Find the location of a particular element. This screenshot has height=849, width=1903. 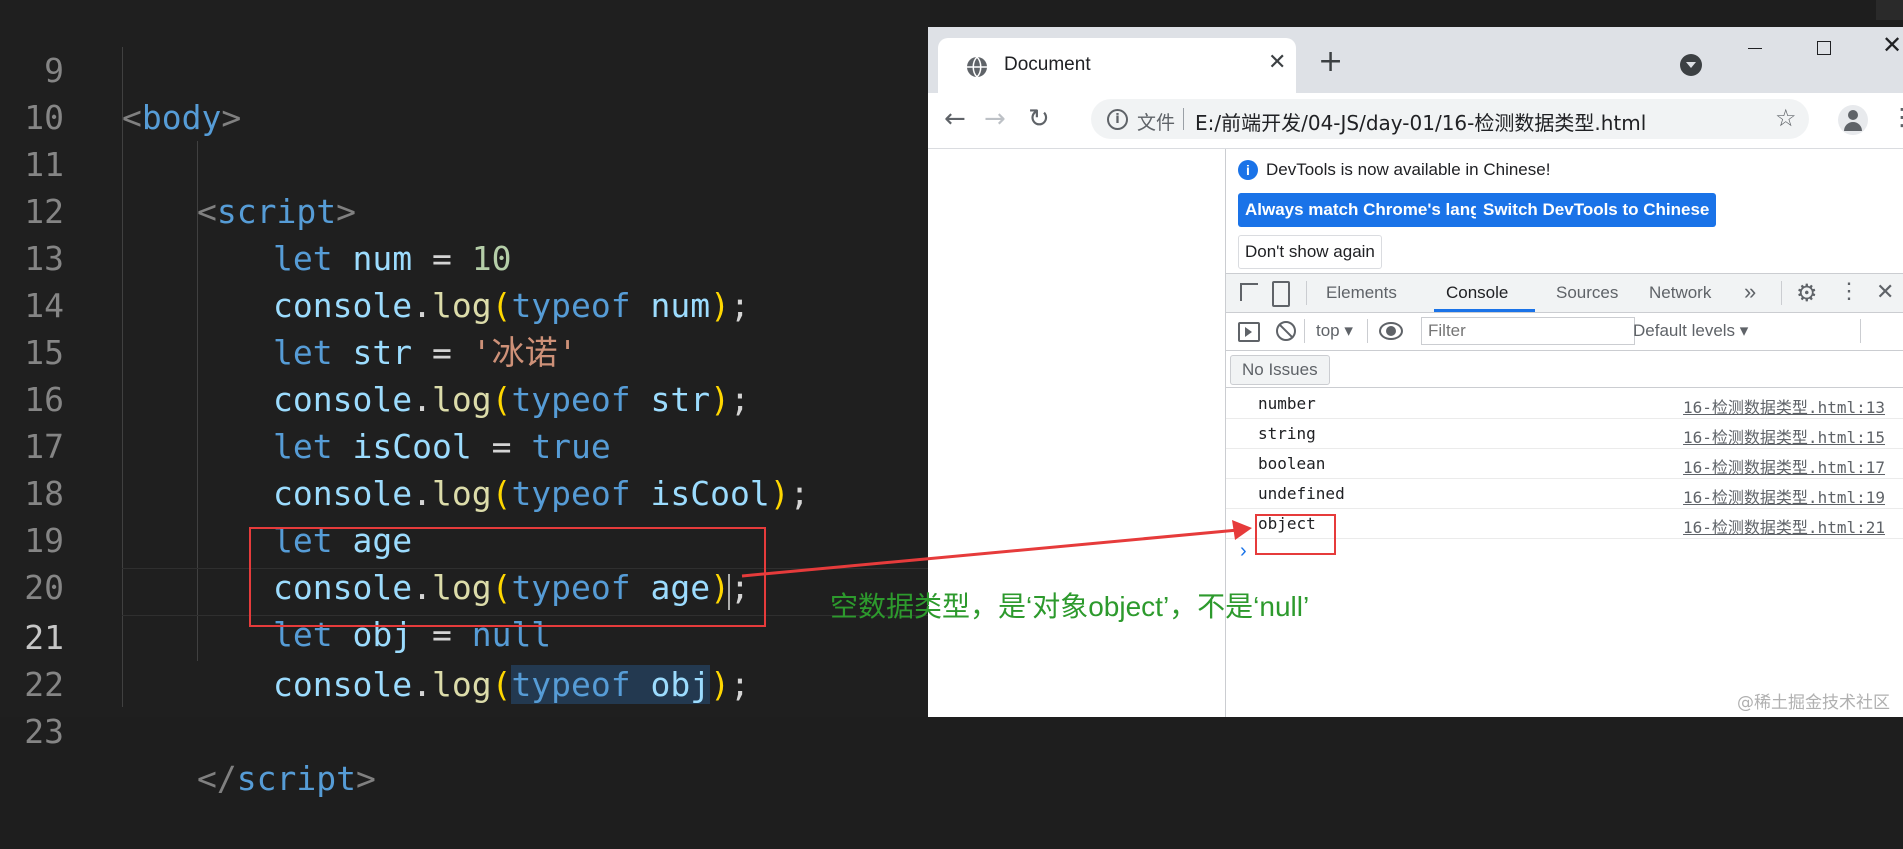

code-line: 13 console.log(typeof num); is located at coordinates (375, 256).